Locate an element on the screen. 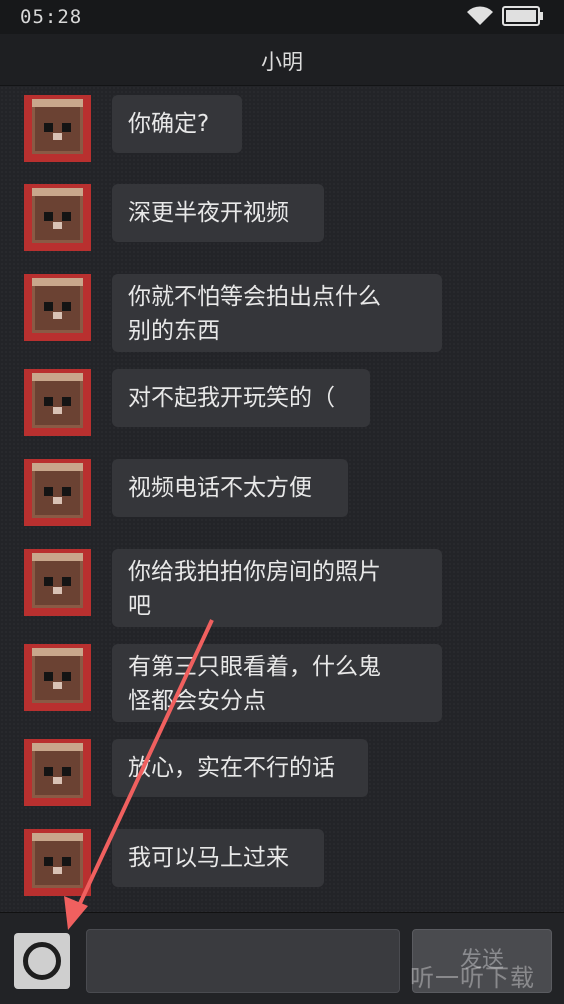 This screenshot has height=1004, width=564. message-bubble: 深更半夜开视频 is located at coordinates (218, 213).